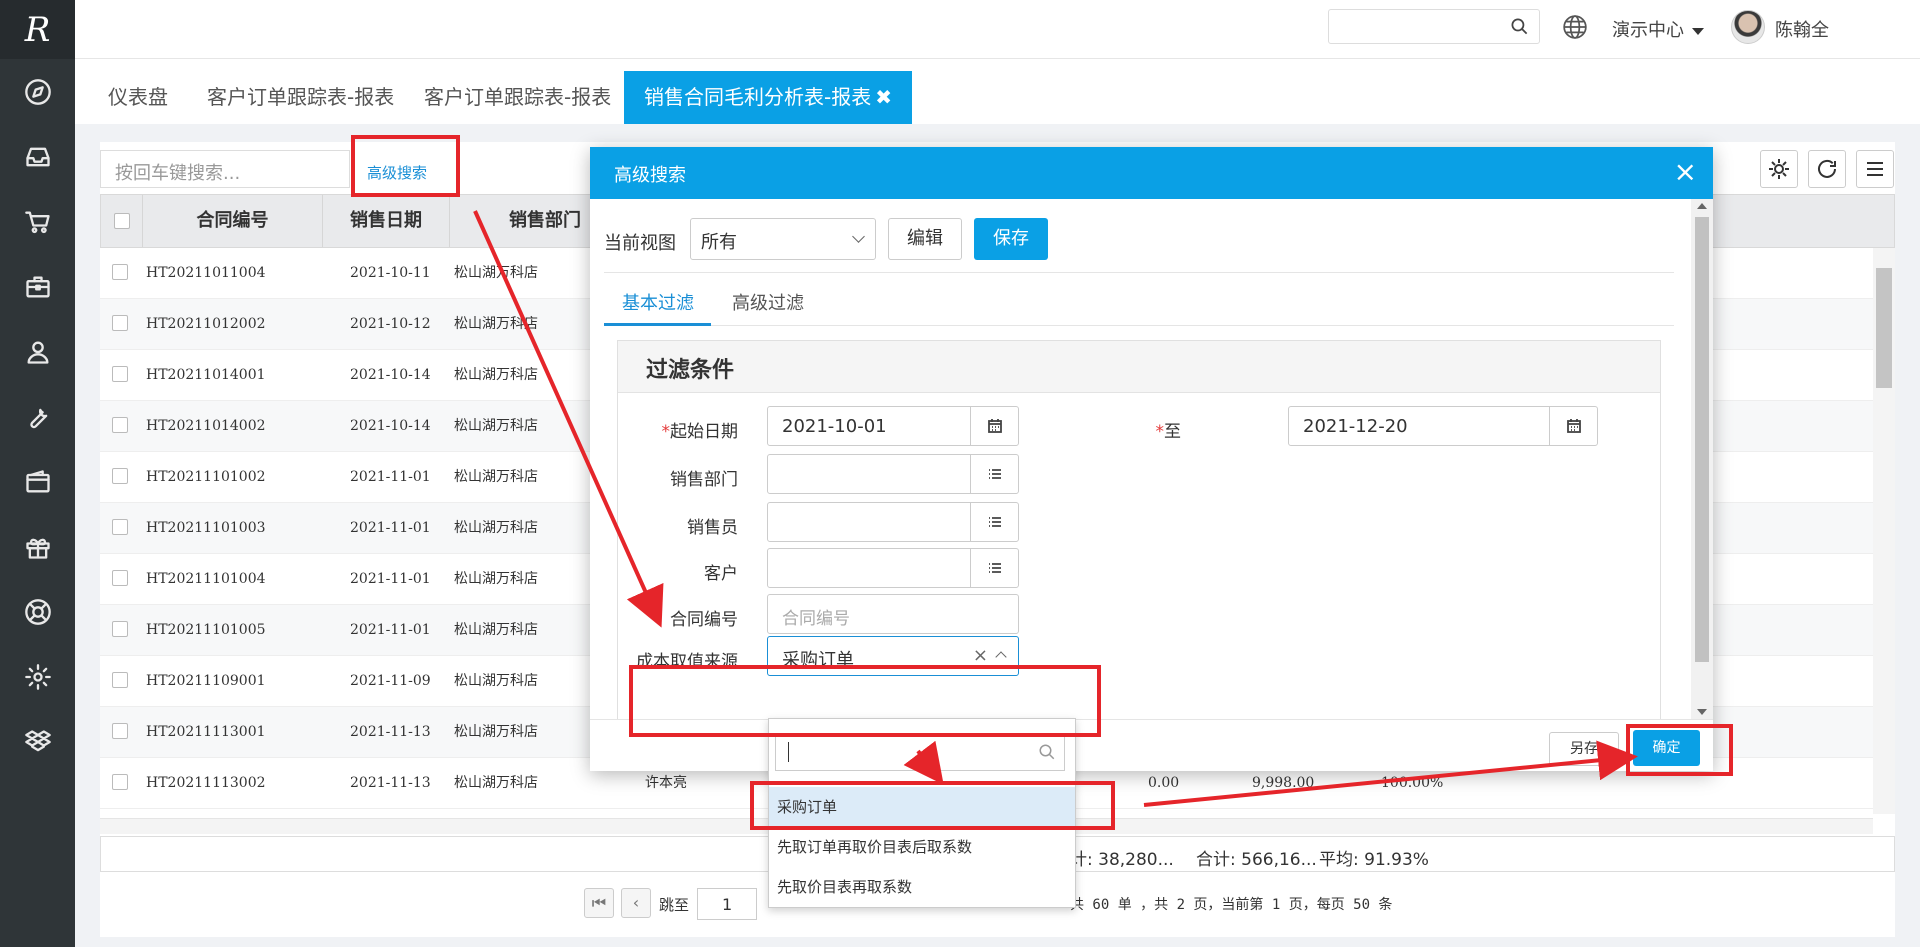 The image size is (1920, 947). I want to click on customer-input, so click(893, 568).